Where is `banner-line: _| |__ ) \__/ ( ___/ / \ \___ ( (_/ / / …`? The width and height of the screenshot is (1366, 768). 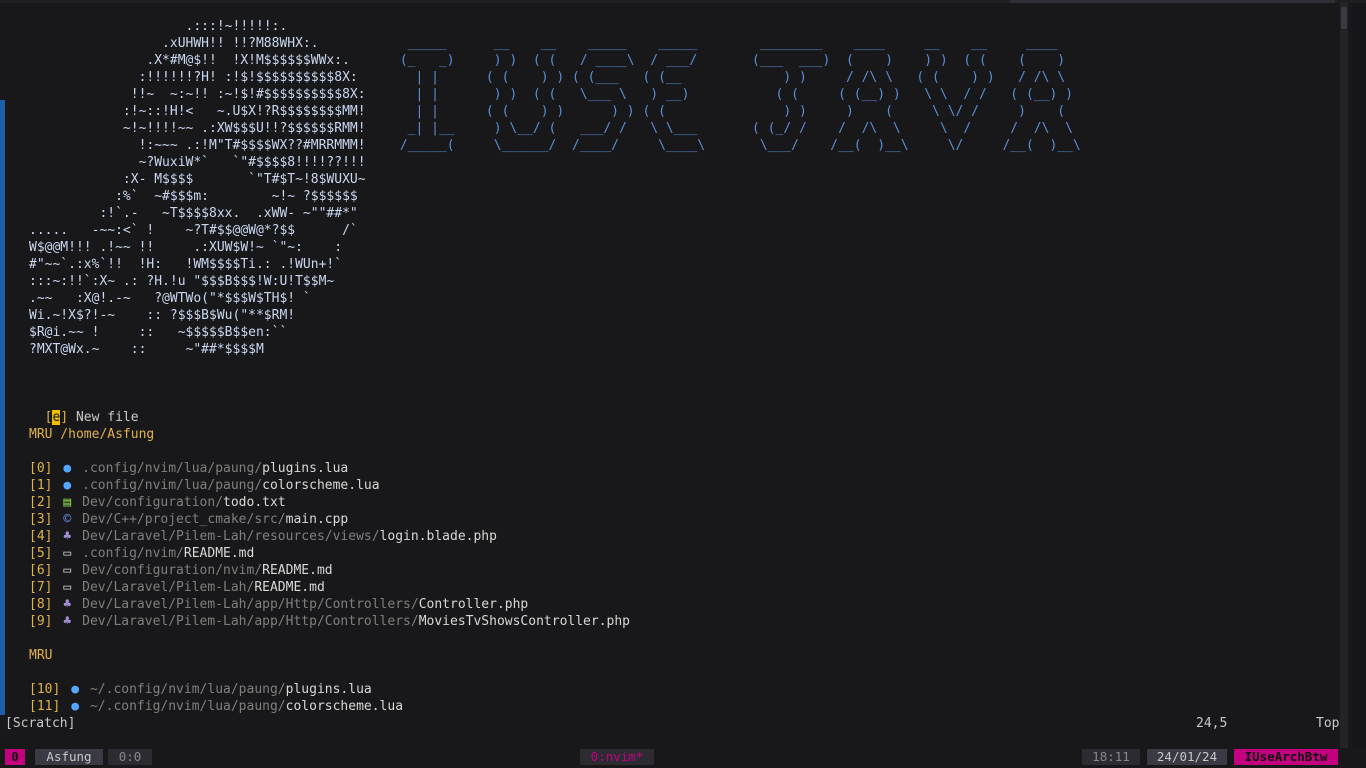
banner-line: _| |__ ) \__/ ( ___/ / \ \___ ( (_/ / / … is located at coordinates (732, 128).